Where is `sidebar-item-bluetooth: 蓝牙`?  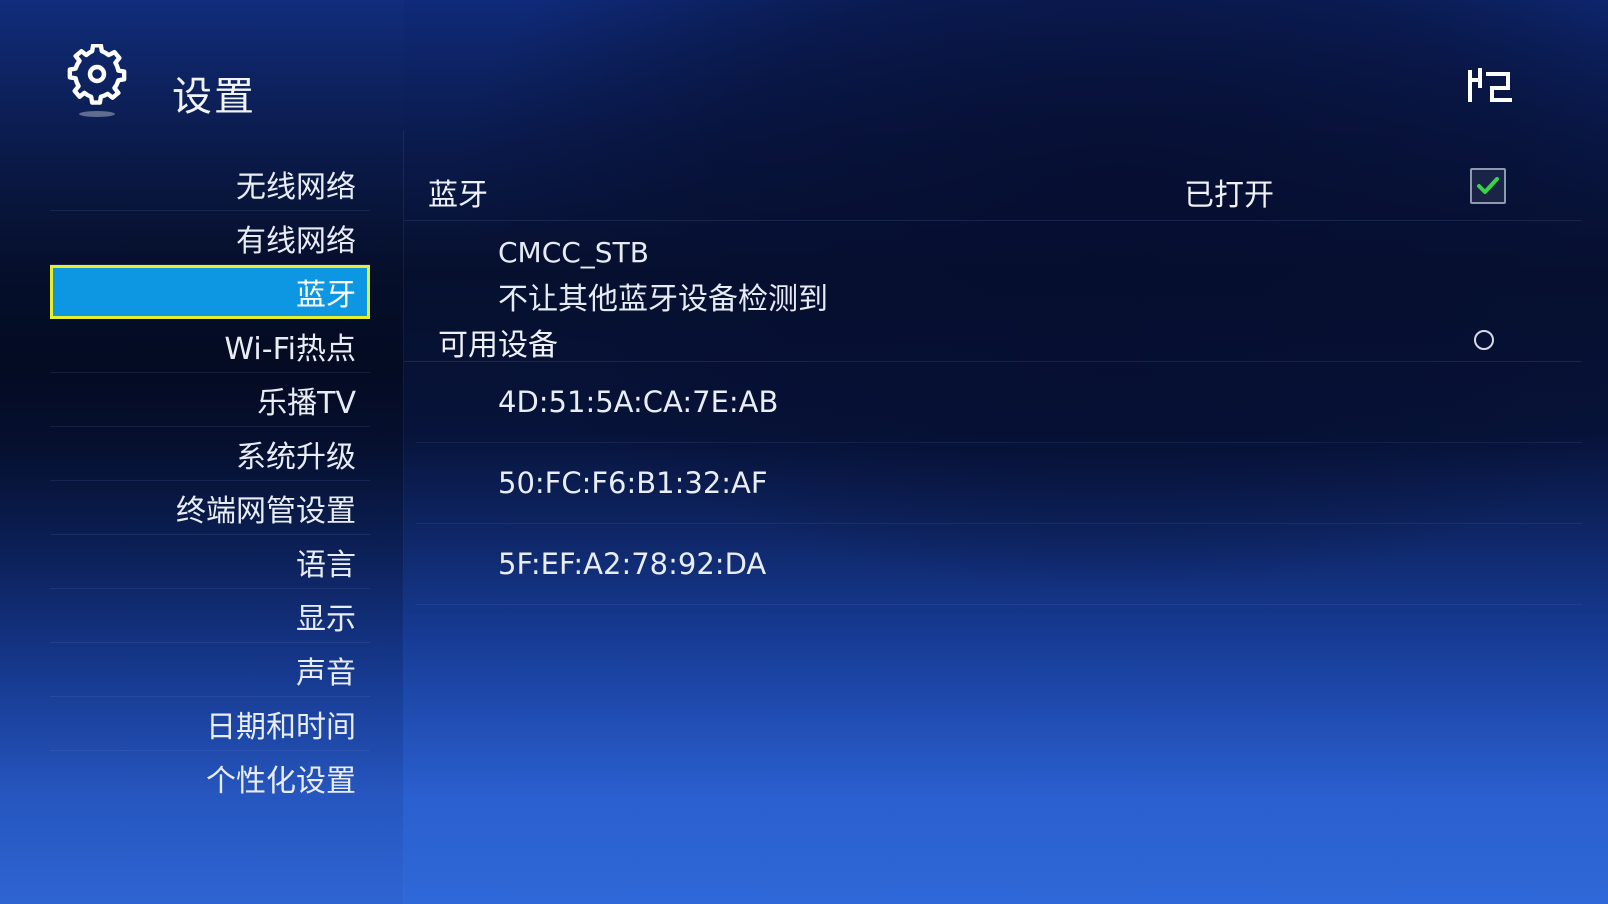
sidebar-item-bluetooth: 蓝牙 is located at coordinates (210, 292).